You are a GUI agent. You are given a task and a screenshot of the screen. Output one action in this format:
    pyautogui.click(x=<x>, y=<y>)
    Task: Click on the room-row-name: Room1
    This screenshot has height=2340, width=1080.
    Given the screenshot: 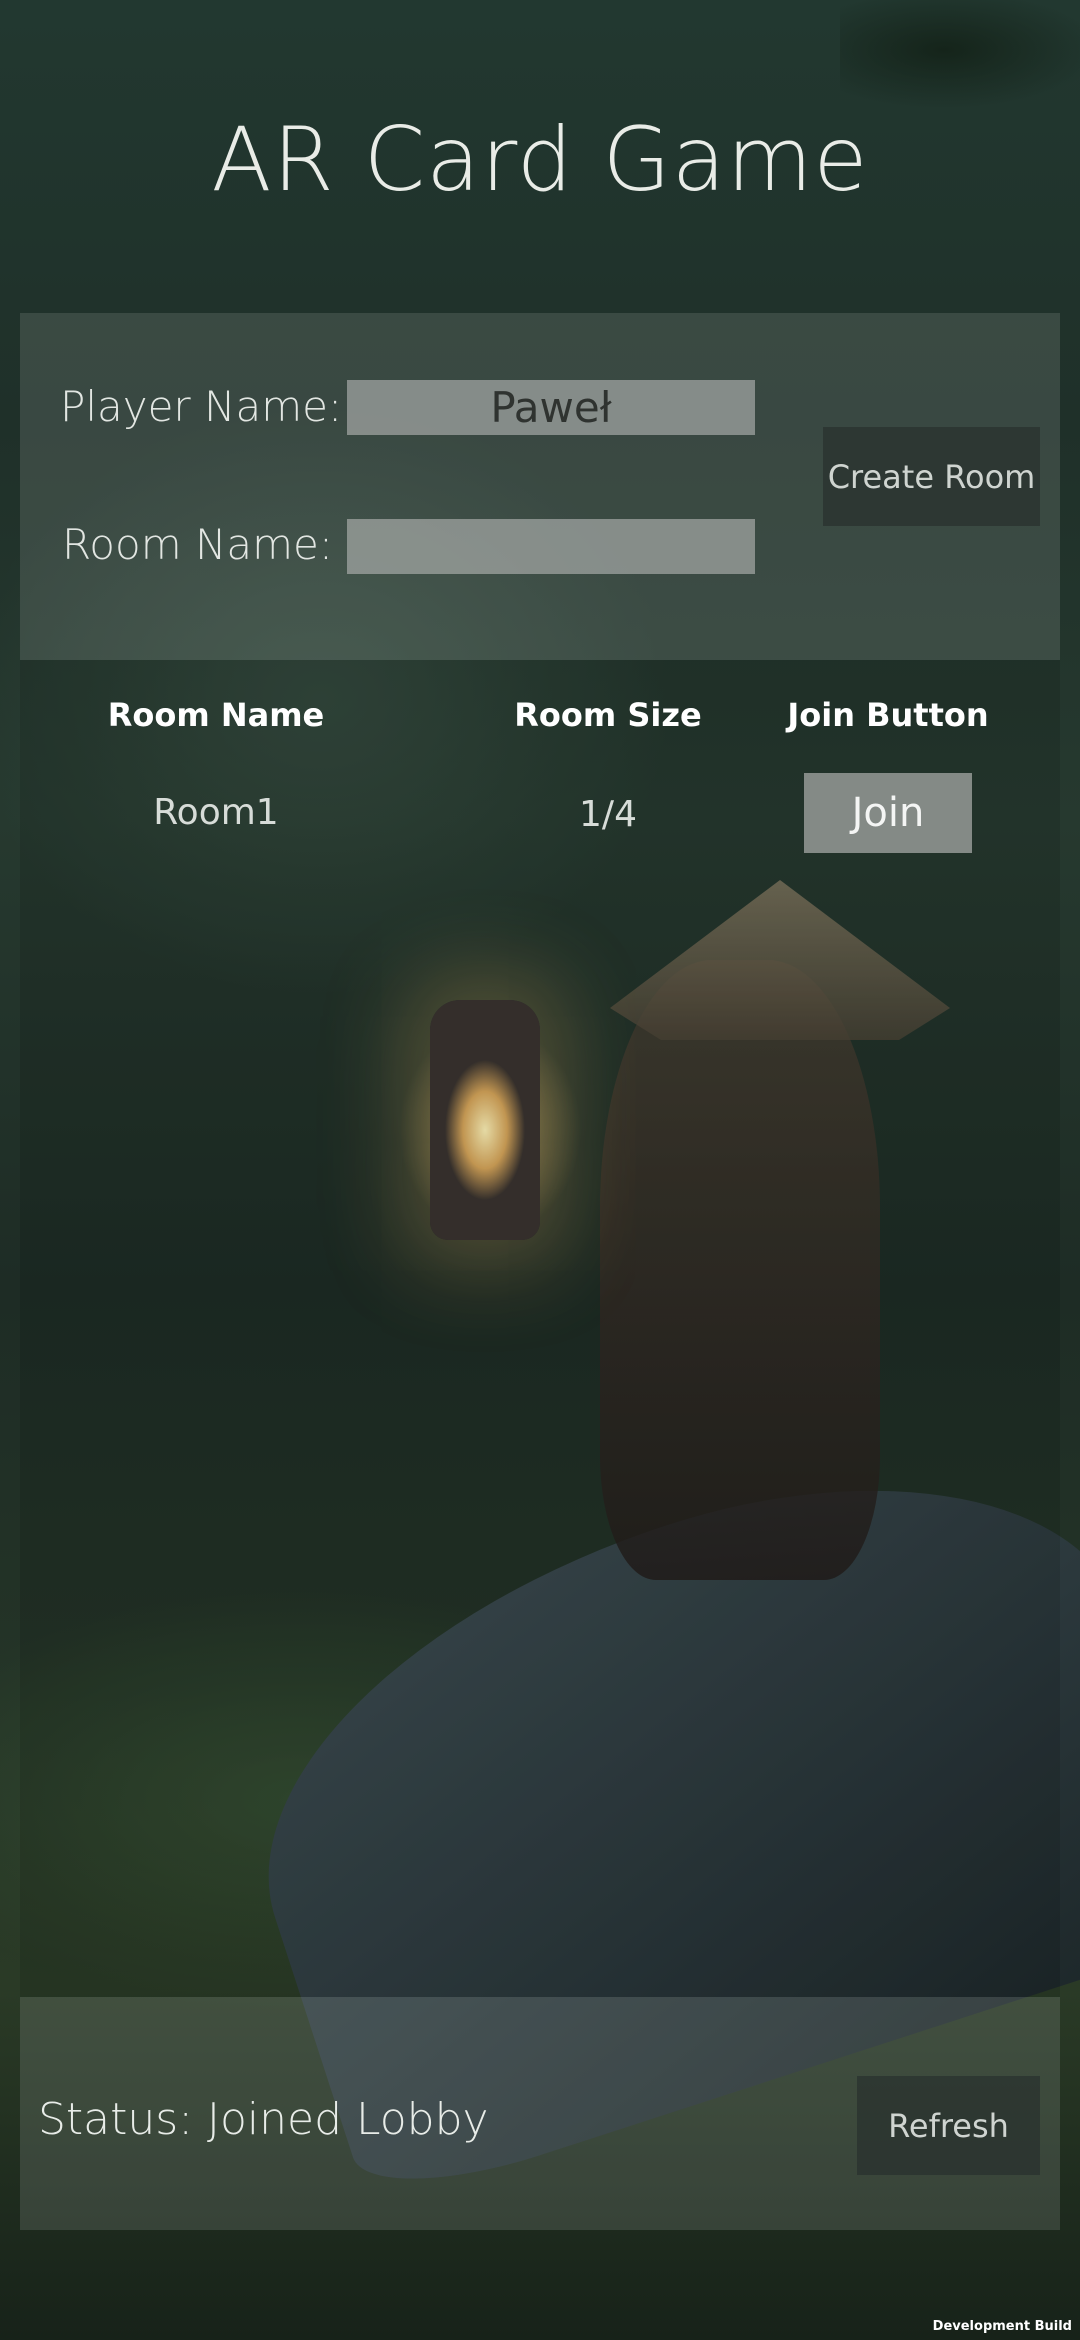 What is the action you would take?
    pyautogui.click(x=216, y=812)
    